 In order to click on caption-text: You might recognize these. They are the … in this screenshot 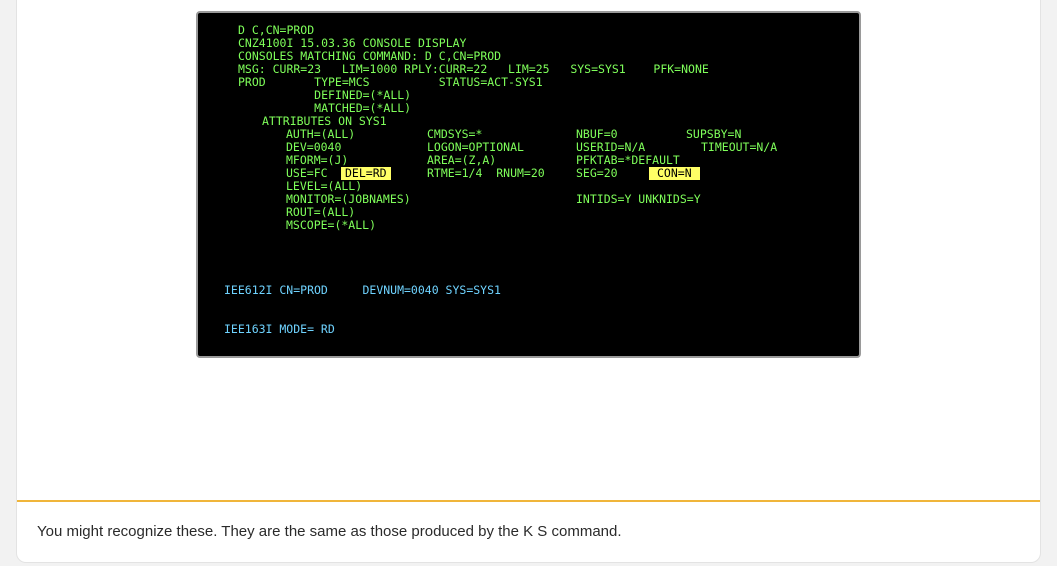, I will do `click(329, 531)`.